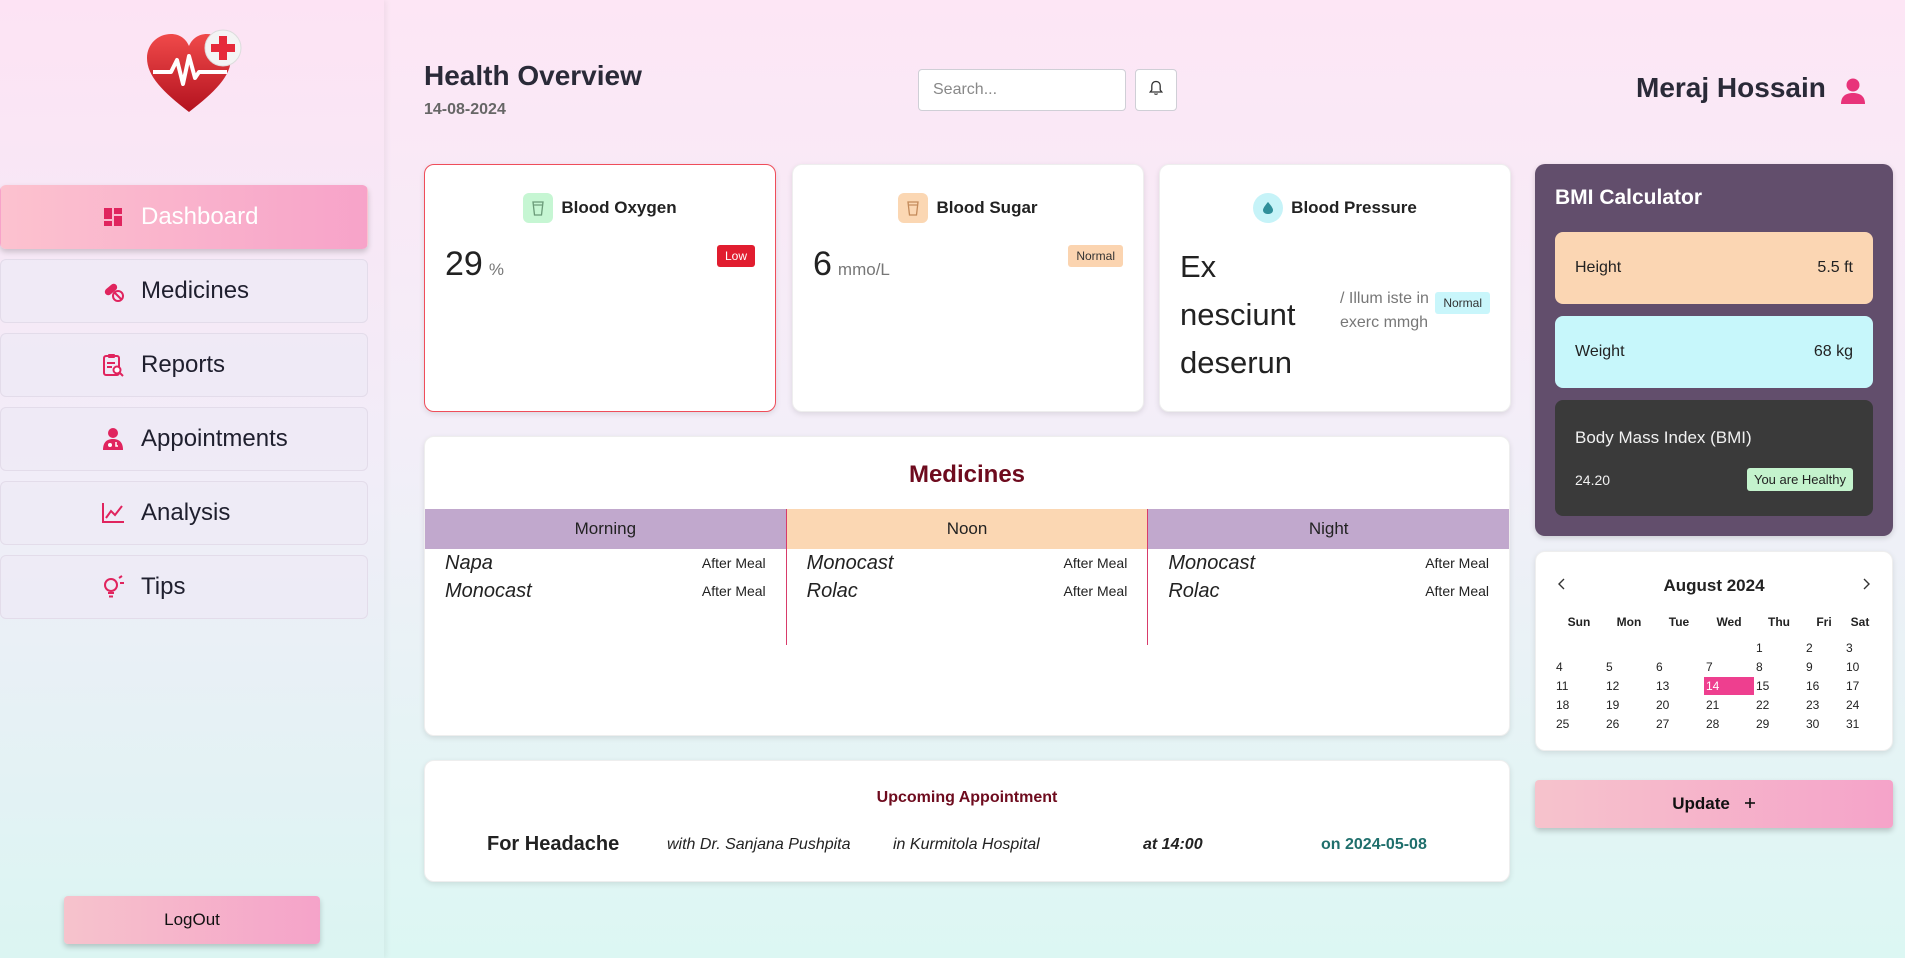 The image size is (1905, 958). What do you see at coordinates (1860, 705) in the screenshot?
I see `calendar-day: 24` at bounding box center [1860, 705].